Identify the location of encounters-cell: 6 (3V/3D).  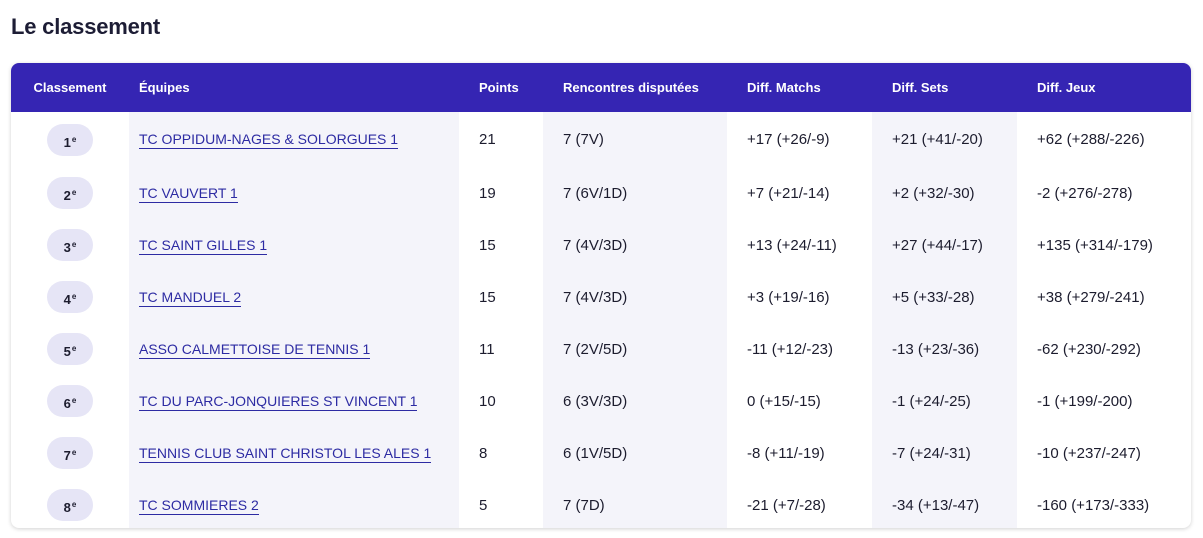
(635, 401).